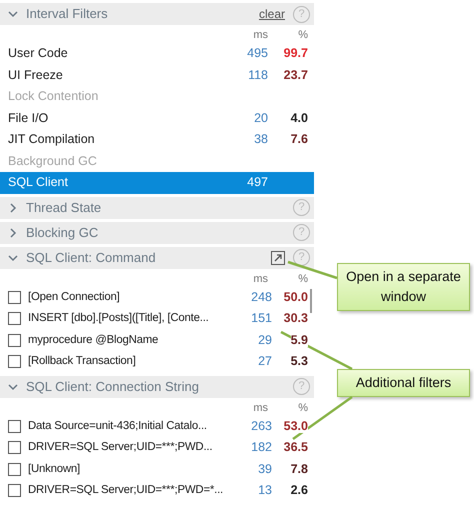  Describe the element at coordinates (261, 447) in the screenshot. I see `ms-value: 182` at that location.